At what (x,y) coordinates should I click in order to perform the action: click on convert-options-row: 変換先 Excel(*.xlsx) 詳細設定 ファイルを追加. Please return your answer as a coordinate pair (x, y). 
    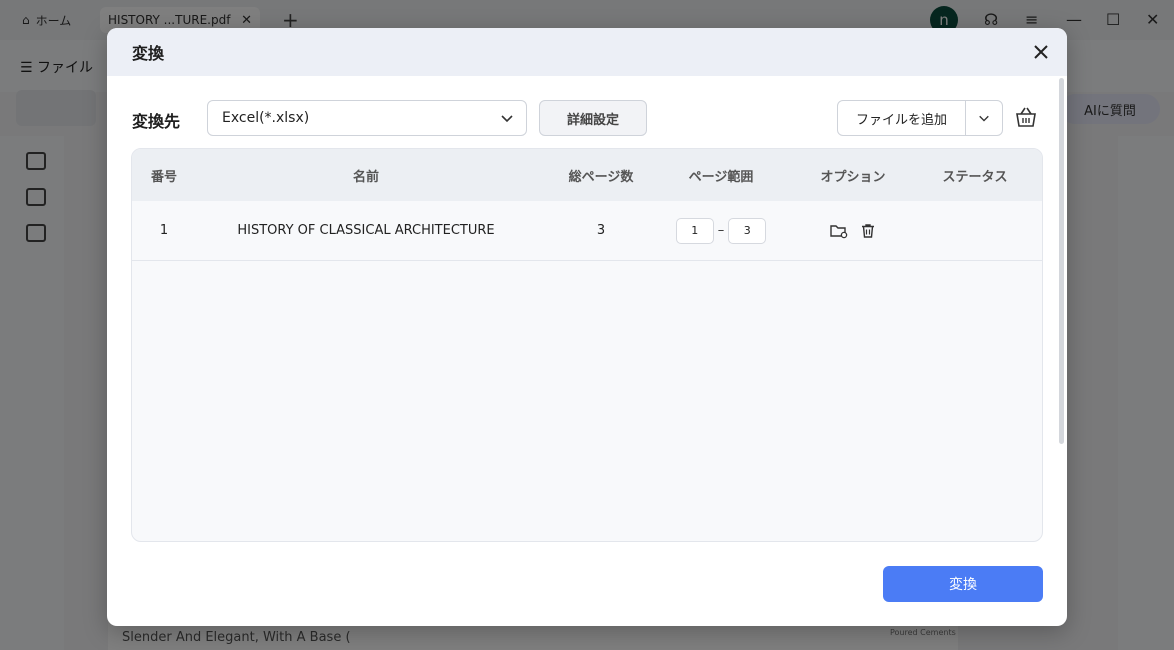
    Looking at the image, I should click on (587, 118).